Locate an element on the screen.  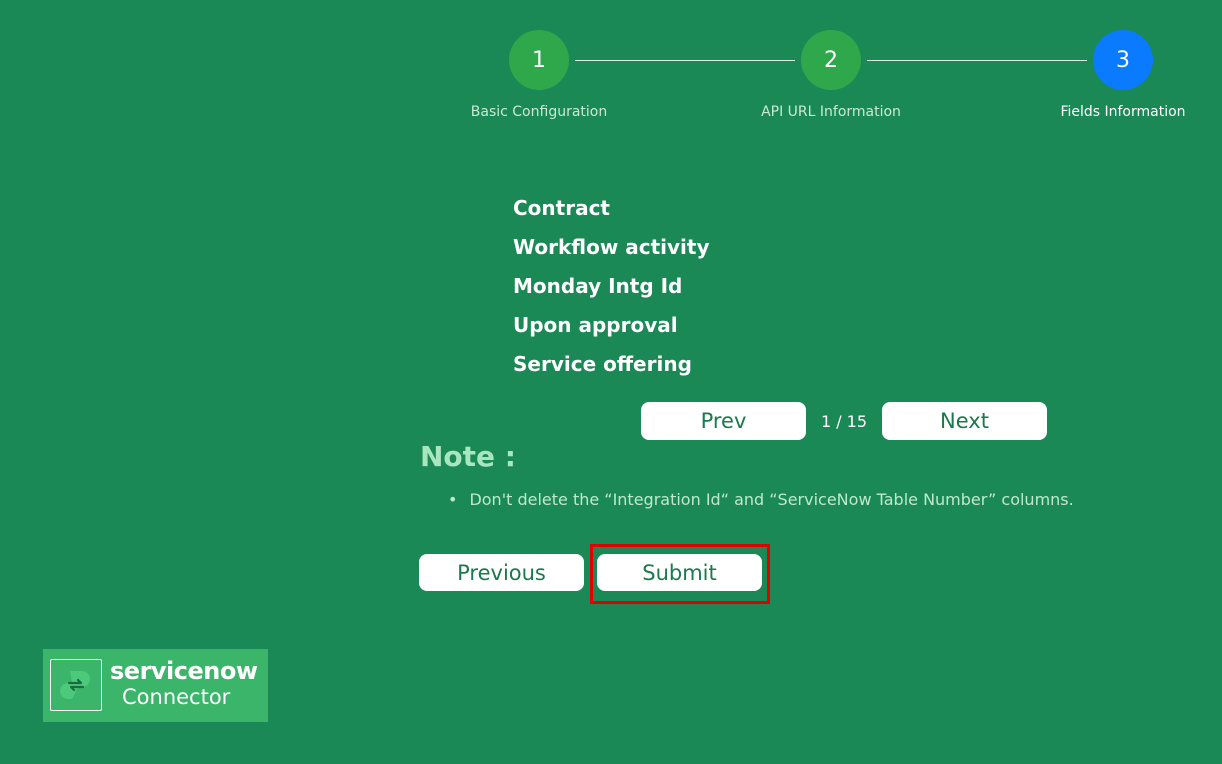
step-circle-1: 1 is located at coordinates (539, 60).